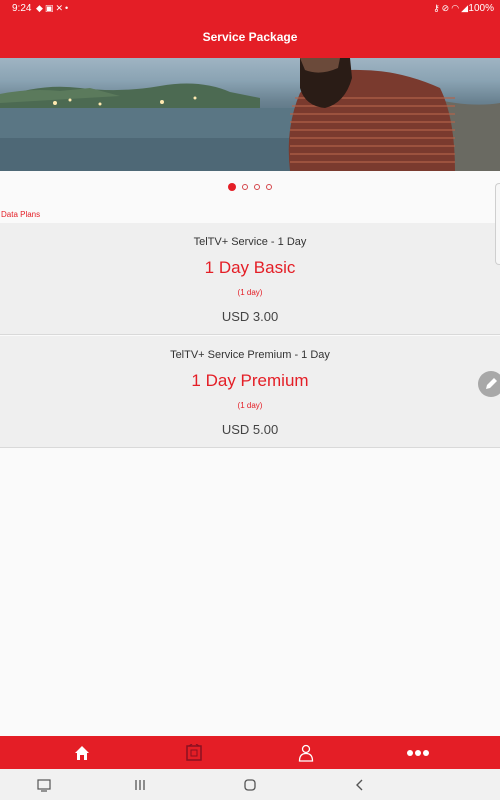 The height and width of the screenshot is (800, 500). I want to click on home-icon, so click(82, 752).